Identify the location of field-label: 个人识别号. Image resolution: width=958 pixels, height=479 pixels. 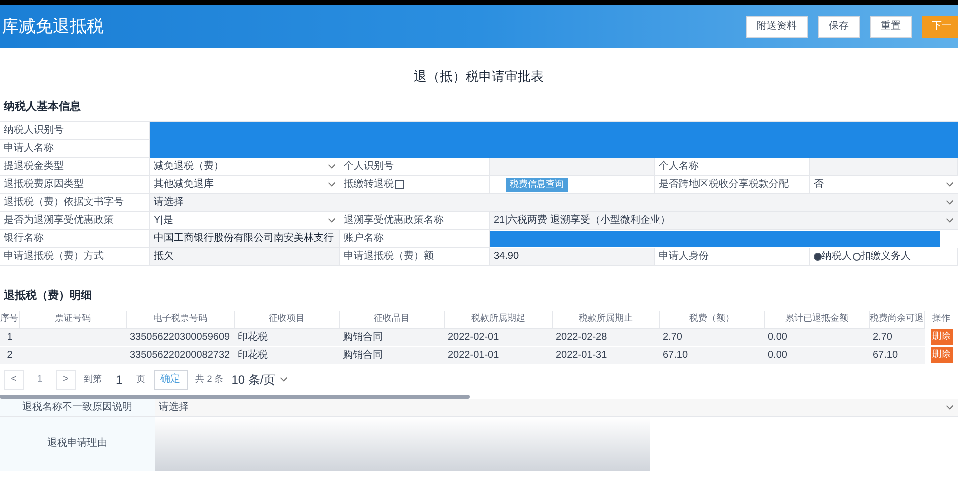
(369, 167).